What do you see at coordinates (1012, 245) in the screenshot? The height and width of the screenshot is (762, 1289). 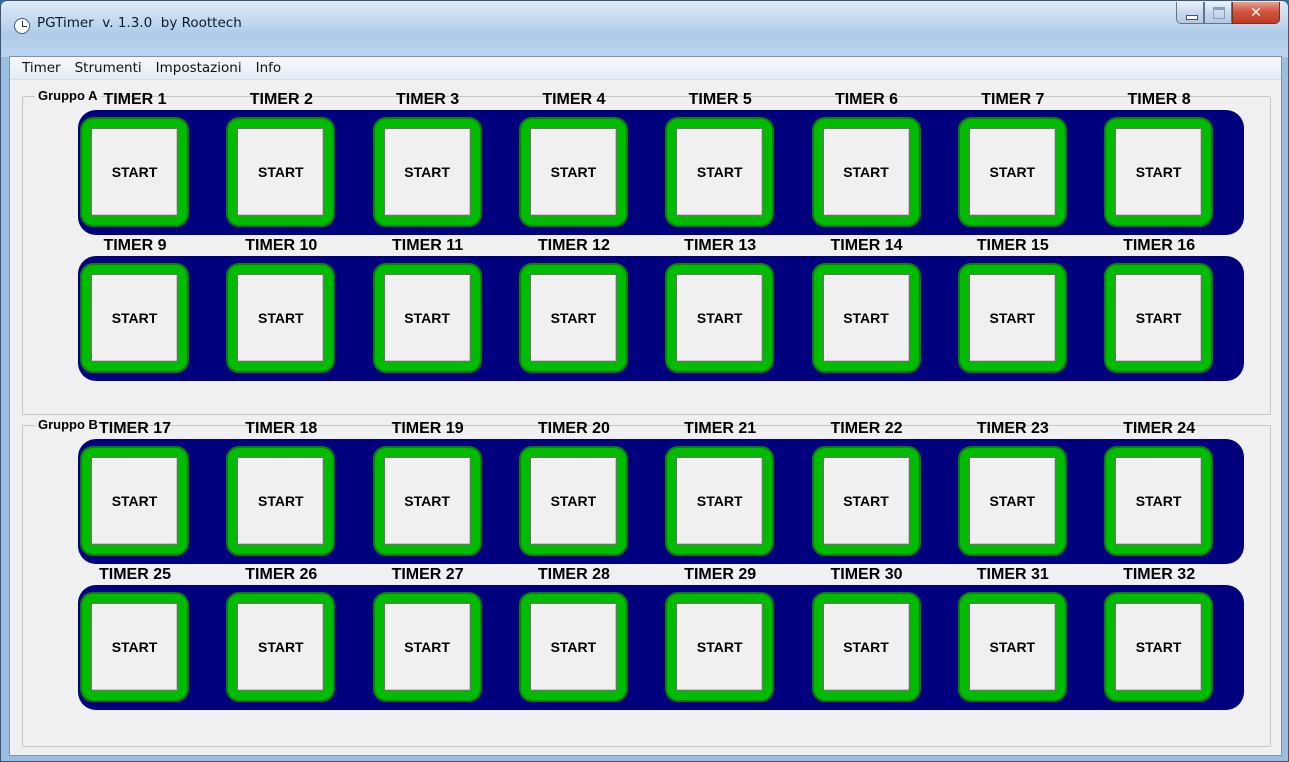 I see `timer-label: TIMER 15` at bounding box center [1012, 245].